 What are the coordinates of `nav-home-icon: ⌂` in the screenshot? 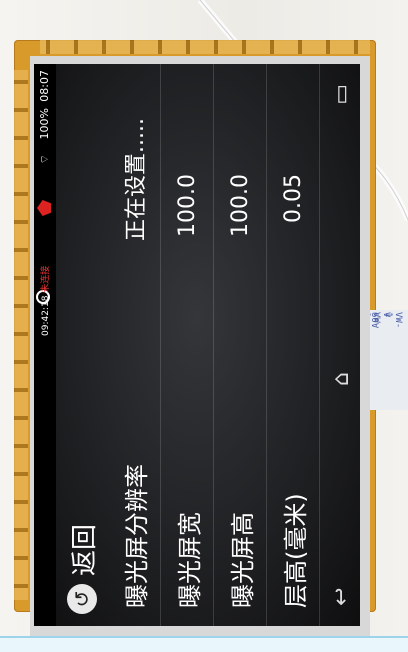 It's located at (341, 379).